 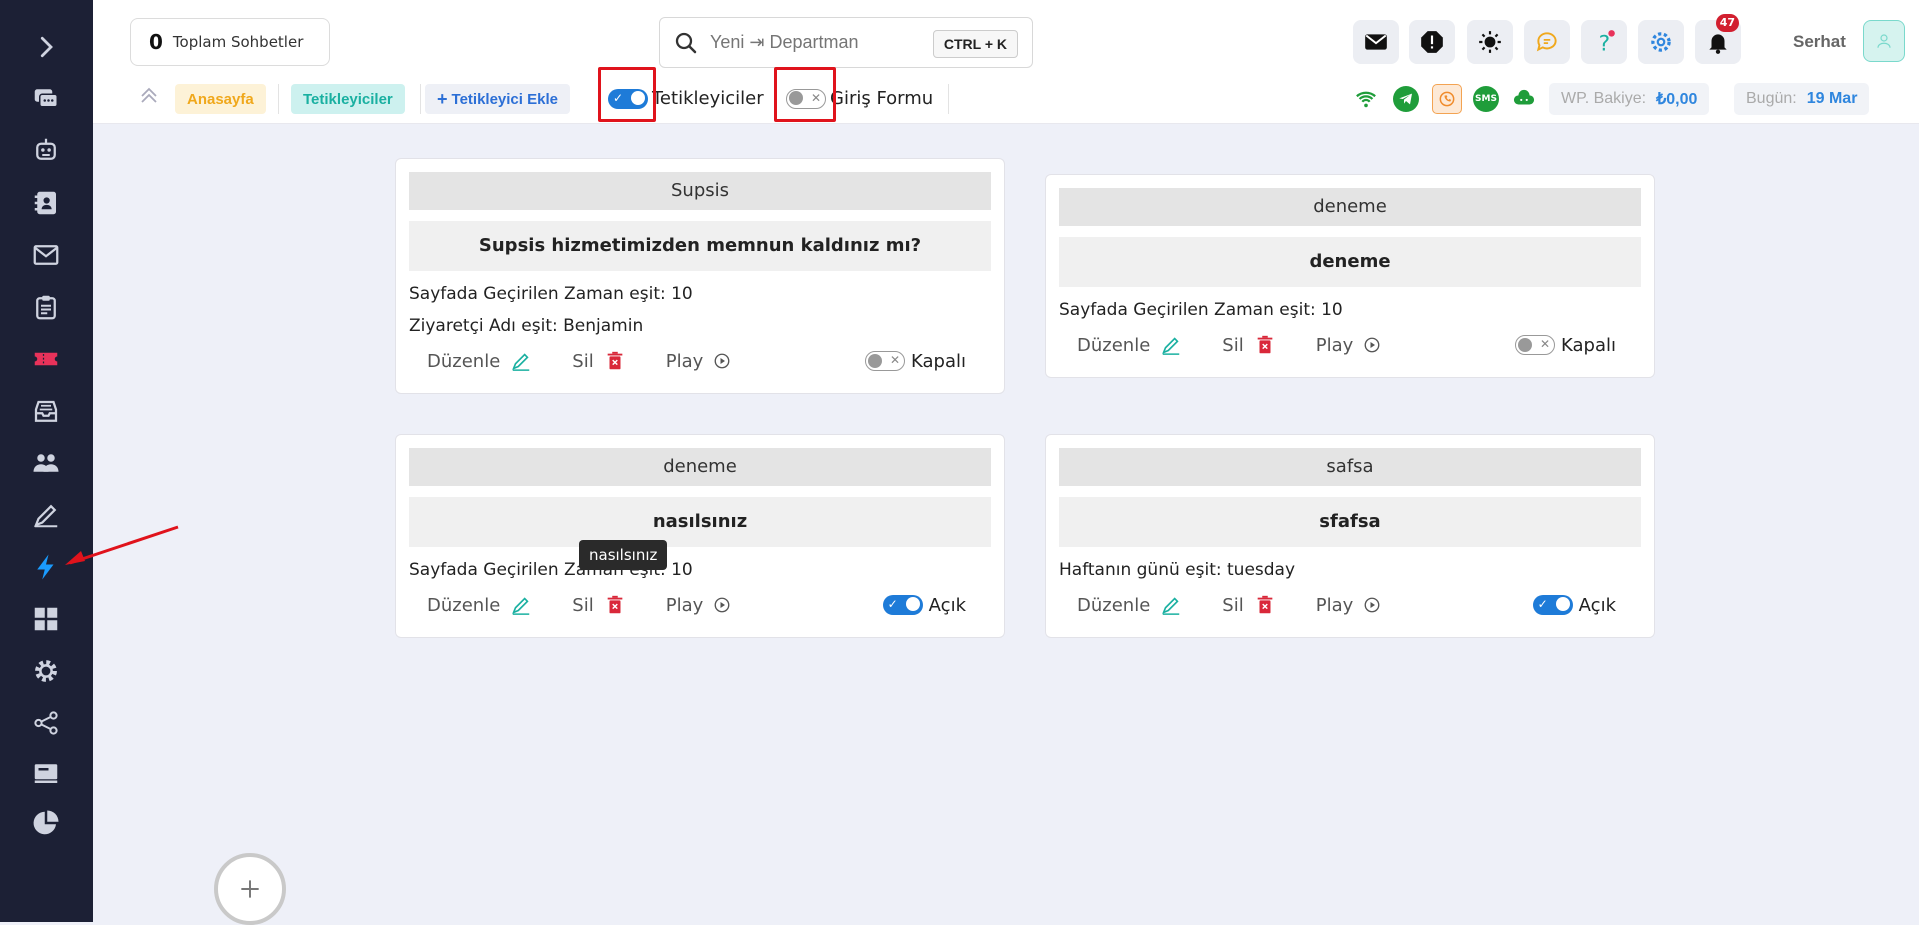 What do you see at coordinates (46, 150) in the screenshot?
I see `bot-icon` at bounding box center [46, 150].